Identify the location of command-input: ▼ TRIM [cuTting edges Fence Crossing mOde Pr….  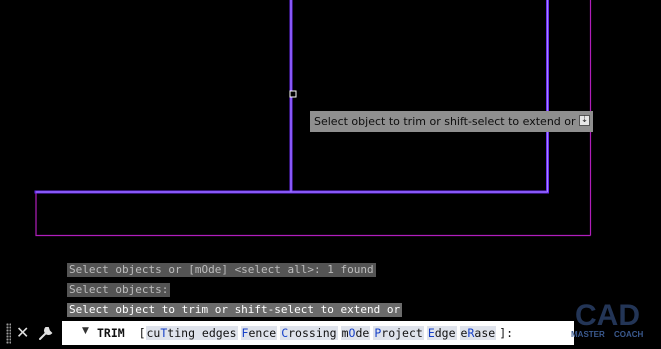
(318, 333).